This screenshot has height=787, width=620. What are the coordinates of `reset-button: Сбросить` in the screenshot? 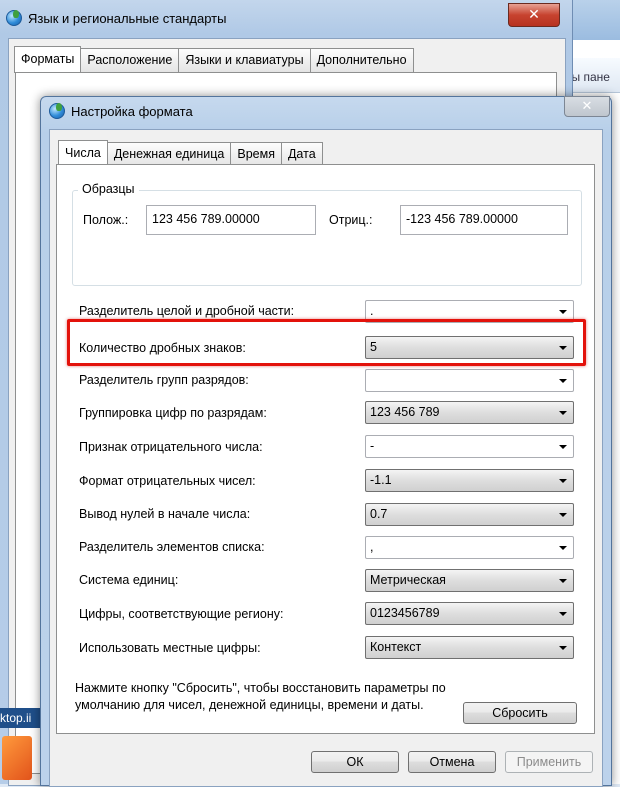 It's located at (520, 713).